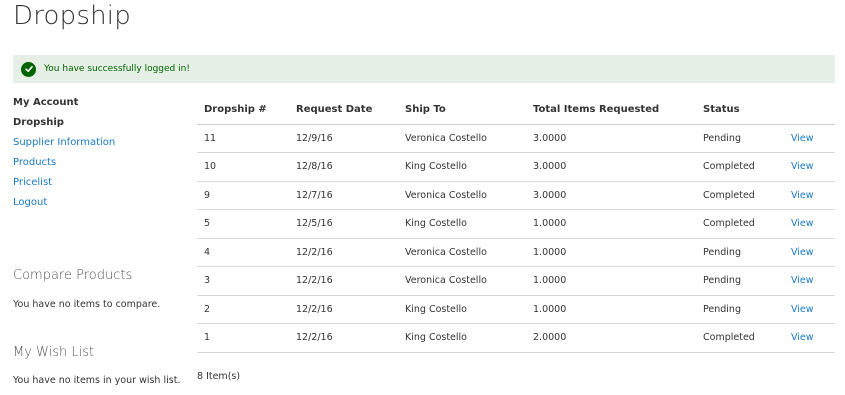 This screenshot has width=845, height=395. What do you see at coordinates (98, 186) in the screenshot?
I see `nav-item-pricelist: Pricelist` at bounding box center [98, 186].